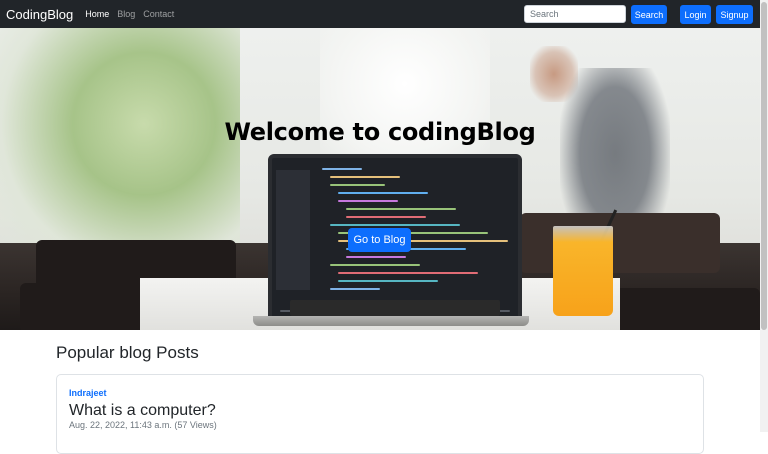  I want to click on laptop-code-sidebar, so click(293, 230).